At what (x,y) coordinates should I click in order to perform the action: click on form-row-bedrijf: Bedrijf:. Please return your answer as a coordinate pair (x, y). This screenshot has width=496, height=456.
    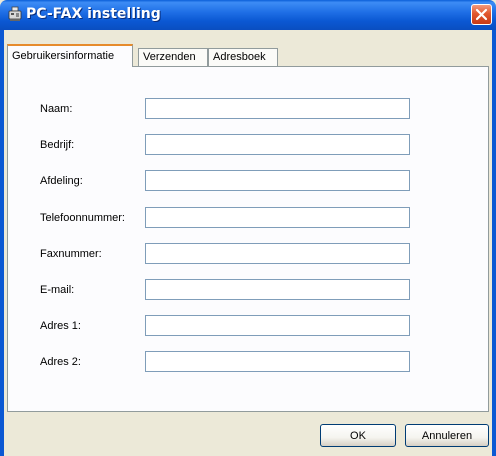
    Looking at the image, I should click on (249, 145).